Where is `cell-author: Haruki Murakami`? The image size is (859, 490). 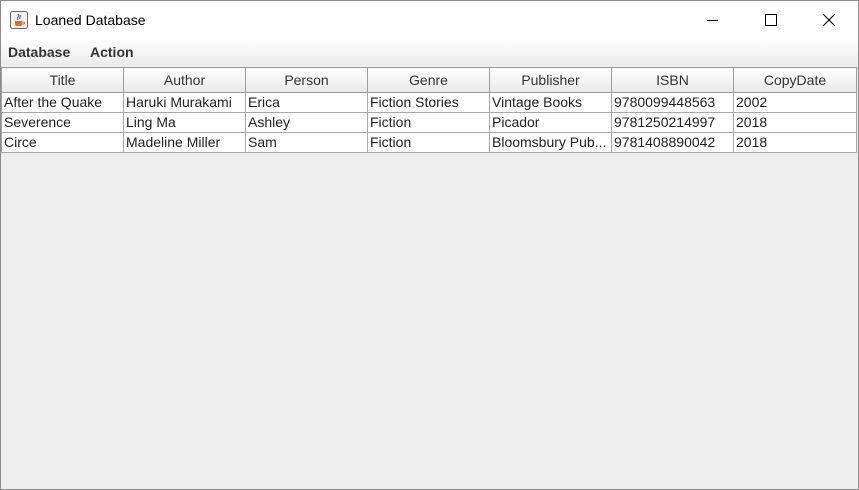
cell-author: Haruki Murakami is located at coordinates (184, 102).